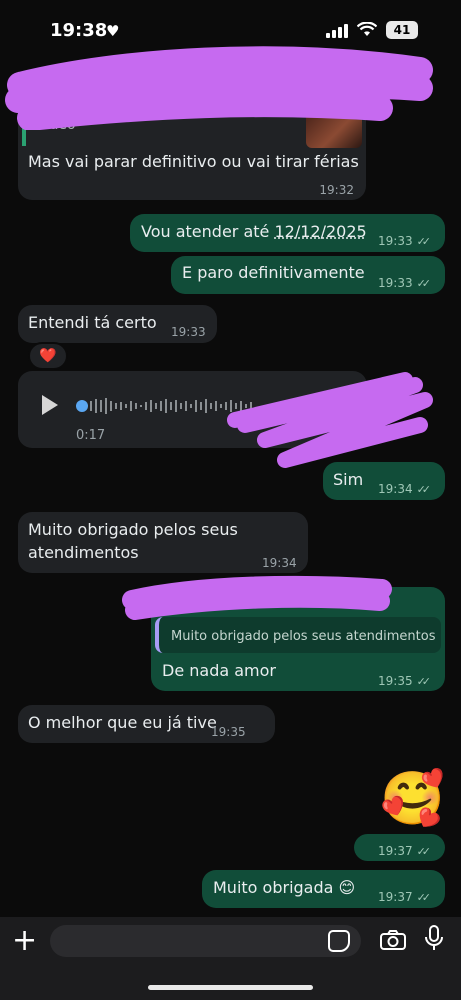  I want to click on message-text: De nada amor, so click(219, 670).